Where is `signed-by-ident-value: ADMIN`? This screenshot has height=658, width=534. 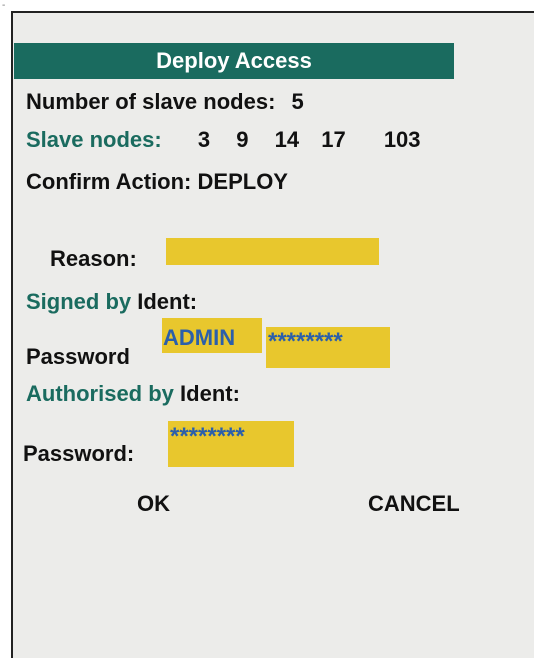 signed-by-ident-value: ADMIN is located at coordinates (199, 337).